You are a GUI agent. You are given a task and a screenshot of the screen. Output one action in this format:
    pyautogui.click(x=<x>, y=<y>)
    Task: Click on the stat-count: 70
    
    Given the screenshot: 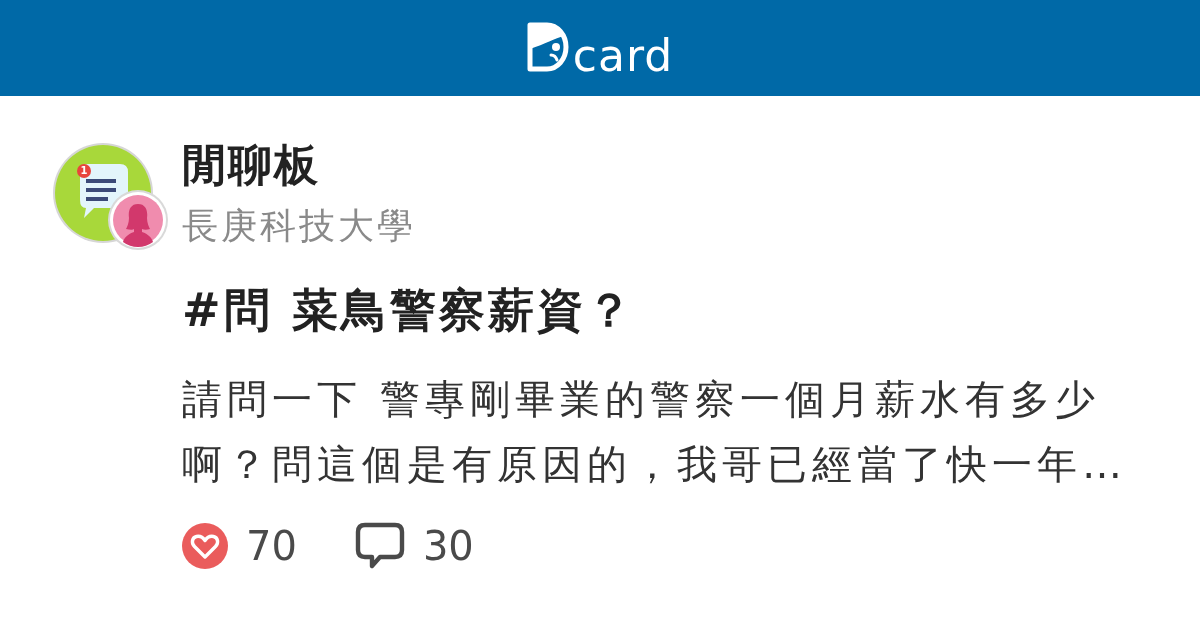 What is the action you would take?
    pyautogui.click(x=271, y=546)
    